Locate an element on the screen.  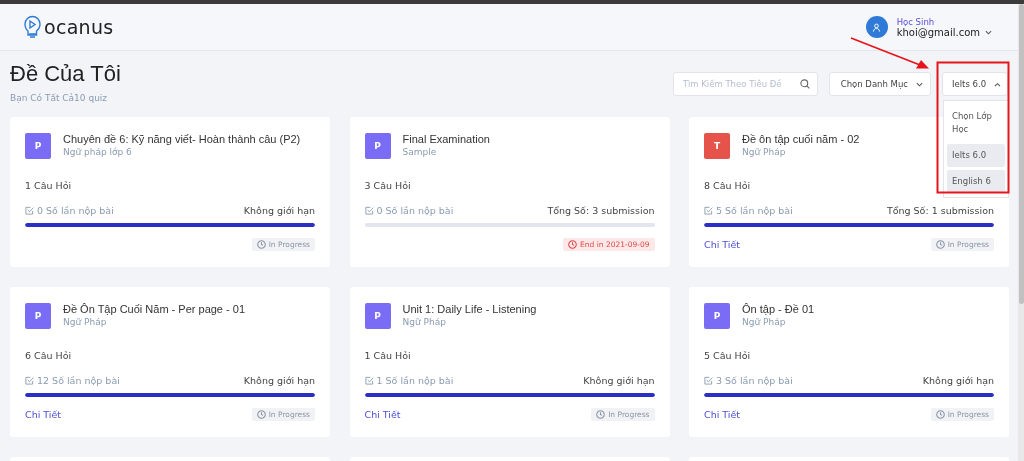
quiz-category: Sample is located at coordinates (420, 152).